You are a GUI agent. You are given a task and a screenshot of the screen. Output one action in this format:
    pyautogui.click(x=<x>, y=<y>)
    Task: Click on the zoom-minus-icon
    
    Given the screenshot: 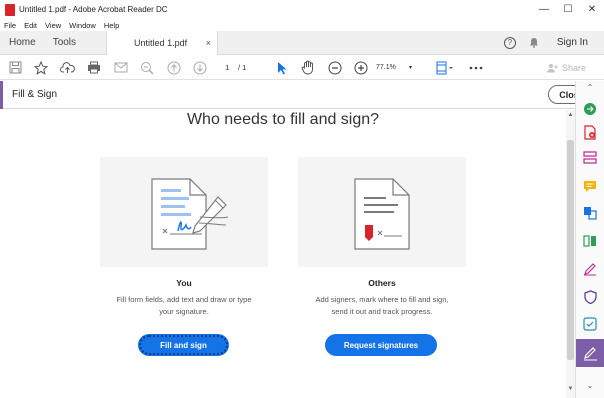 What is the action you would take?
    pyautogui.click(x=334, y=67)
    